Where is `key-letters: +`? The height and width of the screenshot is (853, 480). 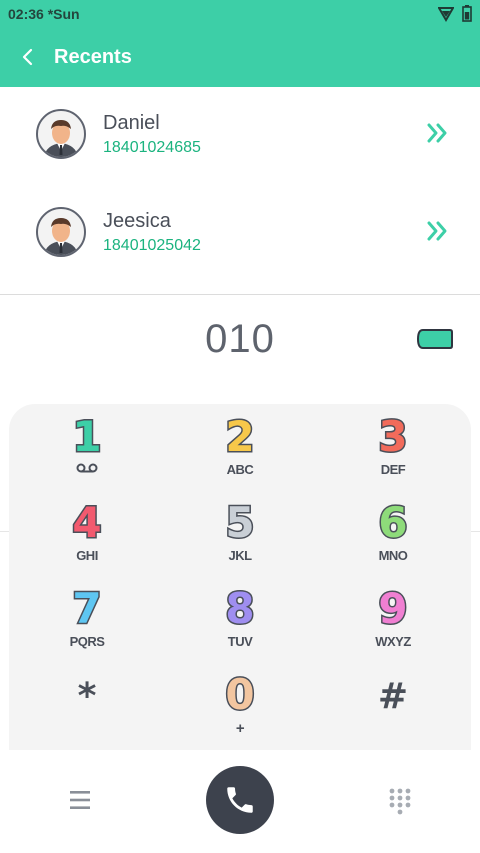
key-letters: + is located at coordinates (240, 728).